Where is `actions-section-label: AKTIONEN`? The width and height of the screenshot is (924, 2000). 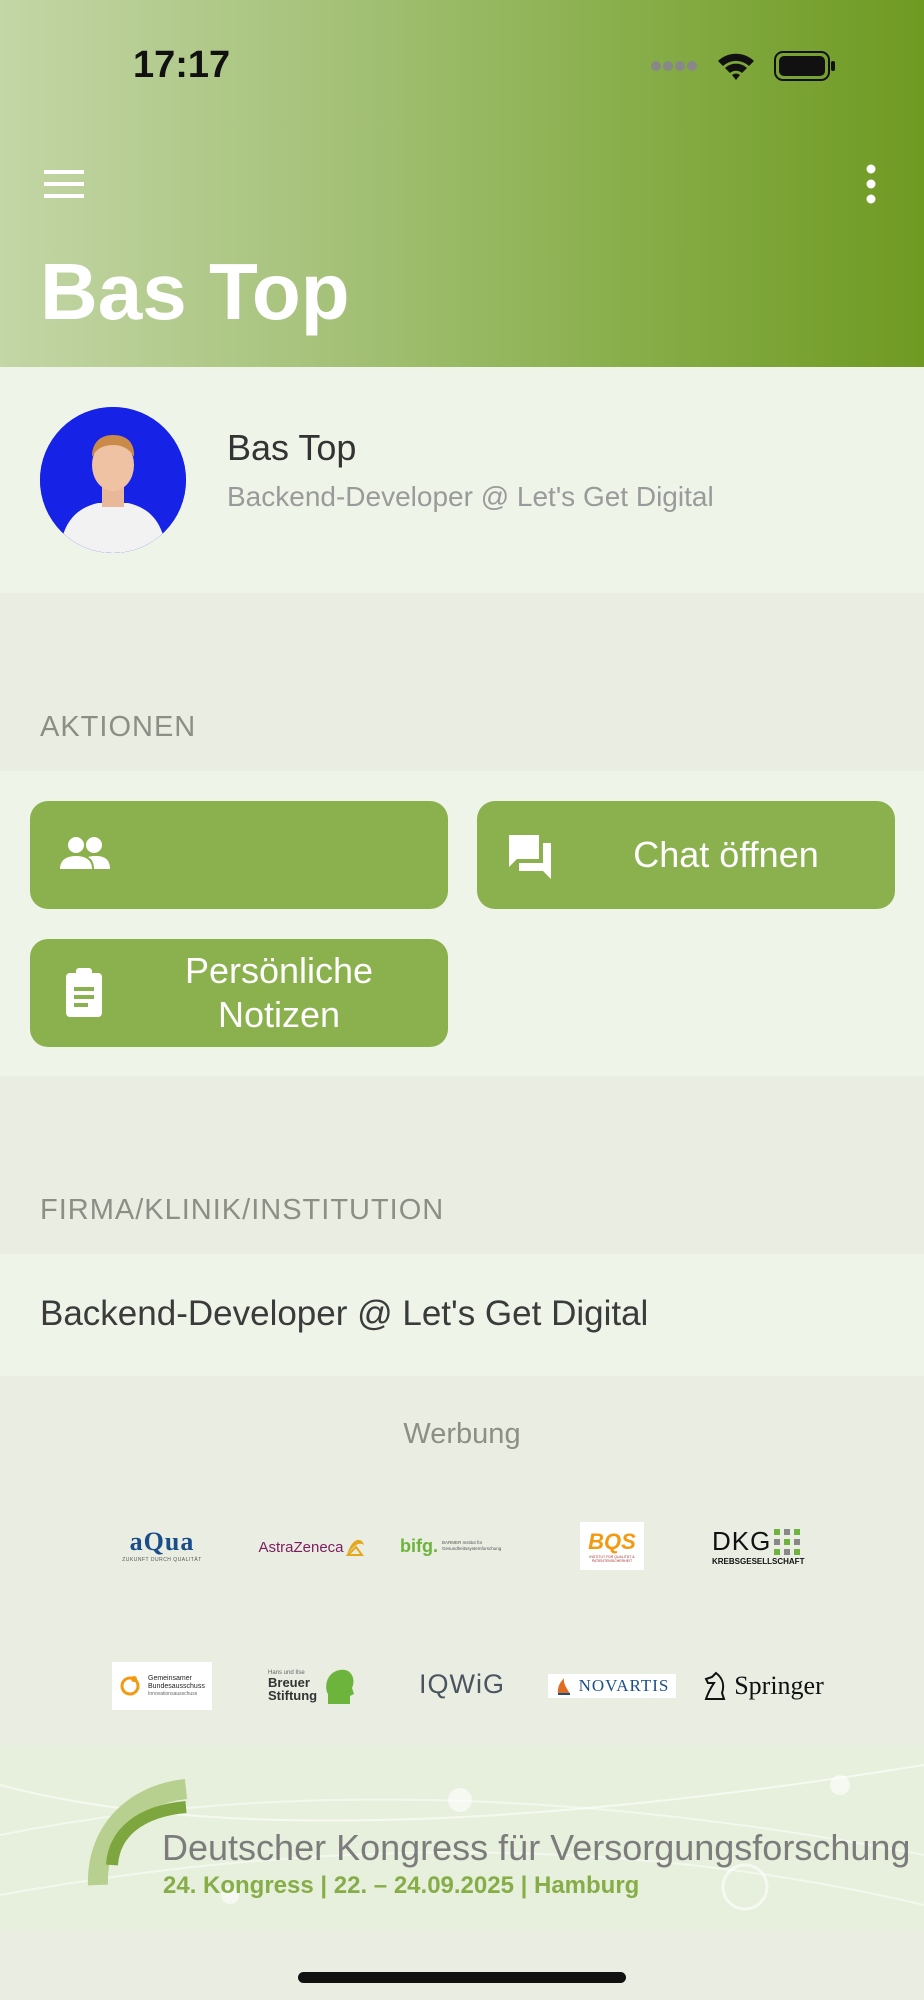
actions-section-label: AKTIONEN is located at coordinates (118, 727).